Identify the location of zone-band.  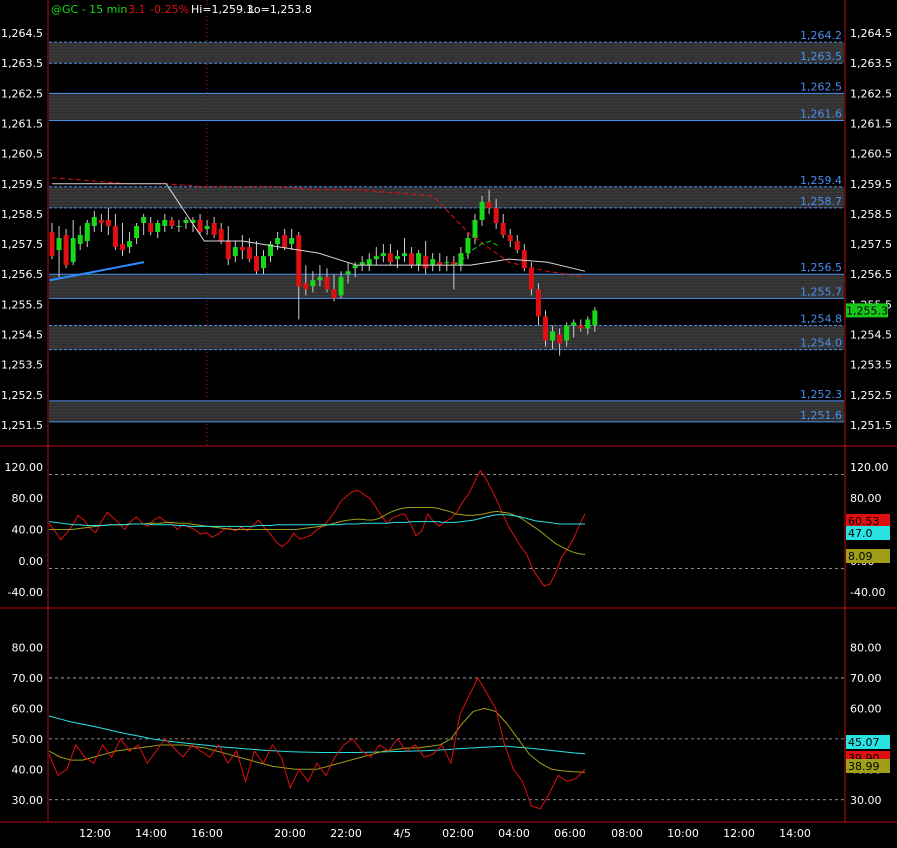
(446, 107).